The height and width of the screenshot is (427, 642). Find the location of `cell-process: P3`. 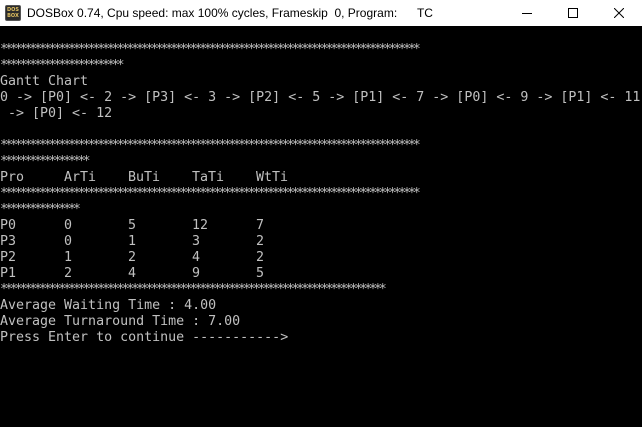

cell-process: P3 is located at coordinates (8, 241).